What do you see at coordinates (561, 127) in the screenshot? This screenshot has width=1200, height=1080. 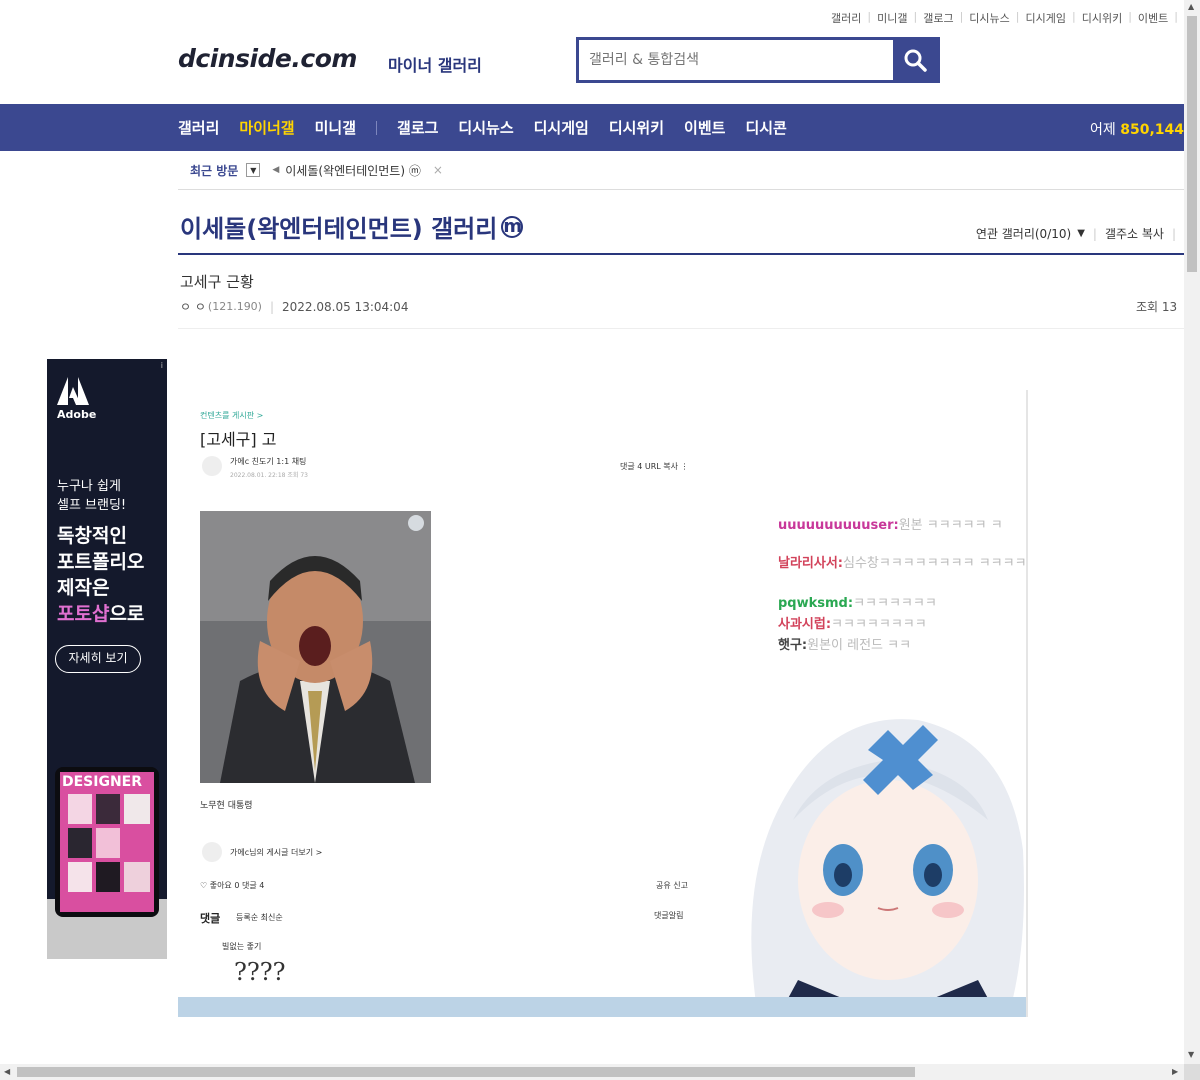 I see `nav-item-game: 디시게임` at bounding box center [561, 127].